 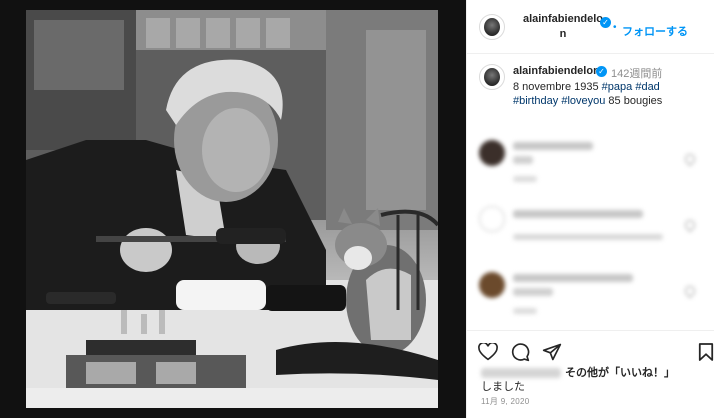 I want to click on share-icon, so click(x=552, y=352).